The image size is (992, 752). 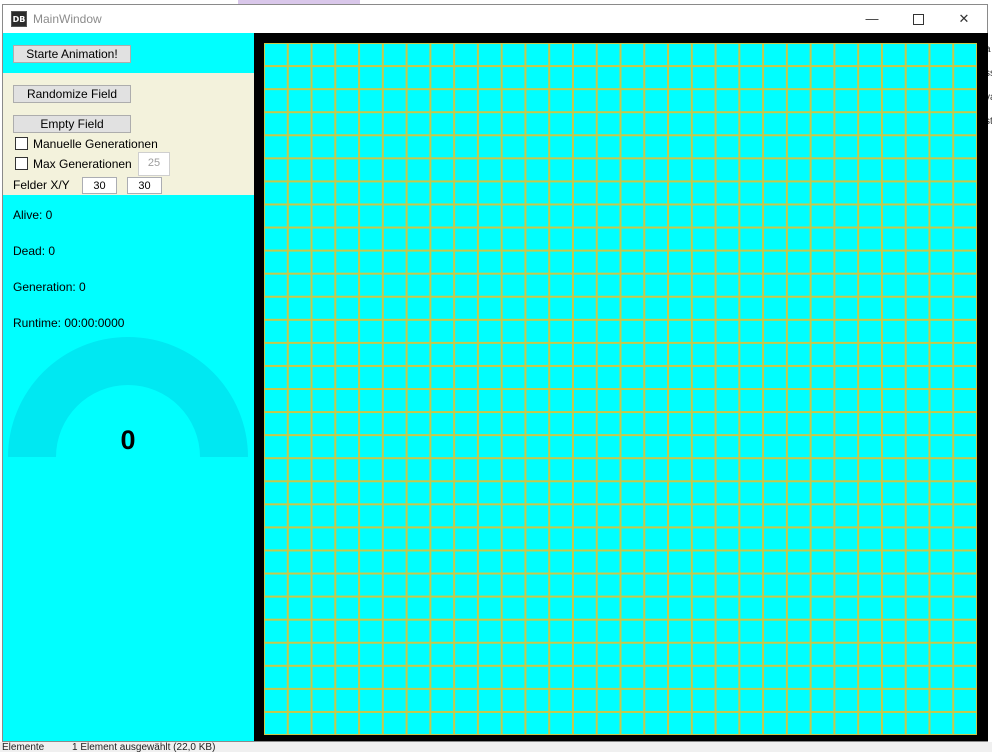 What do you see at coordinates (21, 143) in the screenshot?
I see `manual-generations-checkbox` at bounding box center [21, 143].